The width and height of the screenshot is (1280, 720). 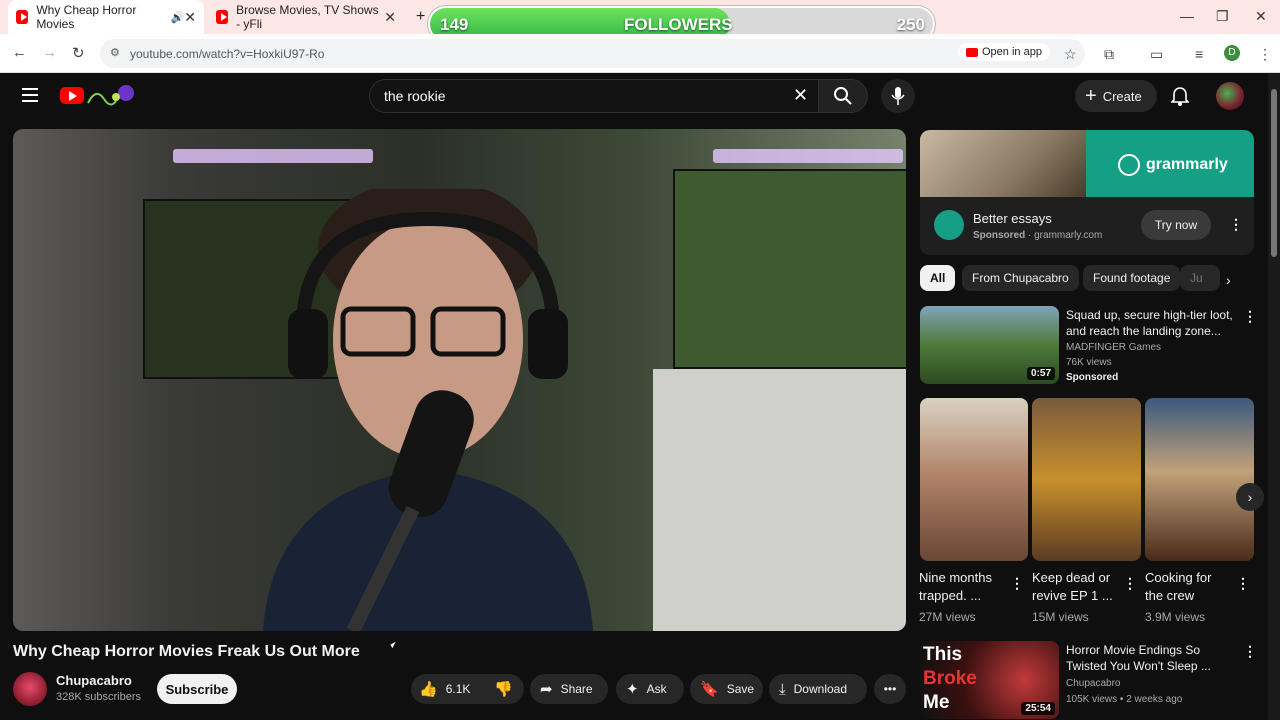 What do you see at coordinates (197, 689) in the screenshot?
I see `subscribe-button: Subscribe` at bounding box center [197, 689].